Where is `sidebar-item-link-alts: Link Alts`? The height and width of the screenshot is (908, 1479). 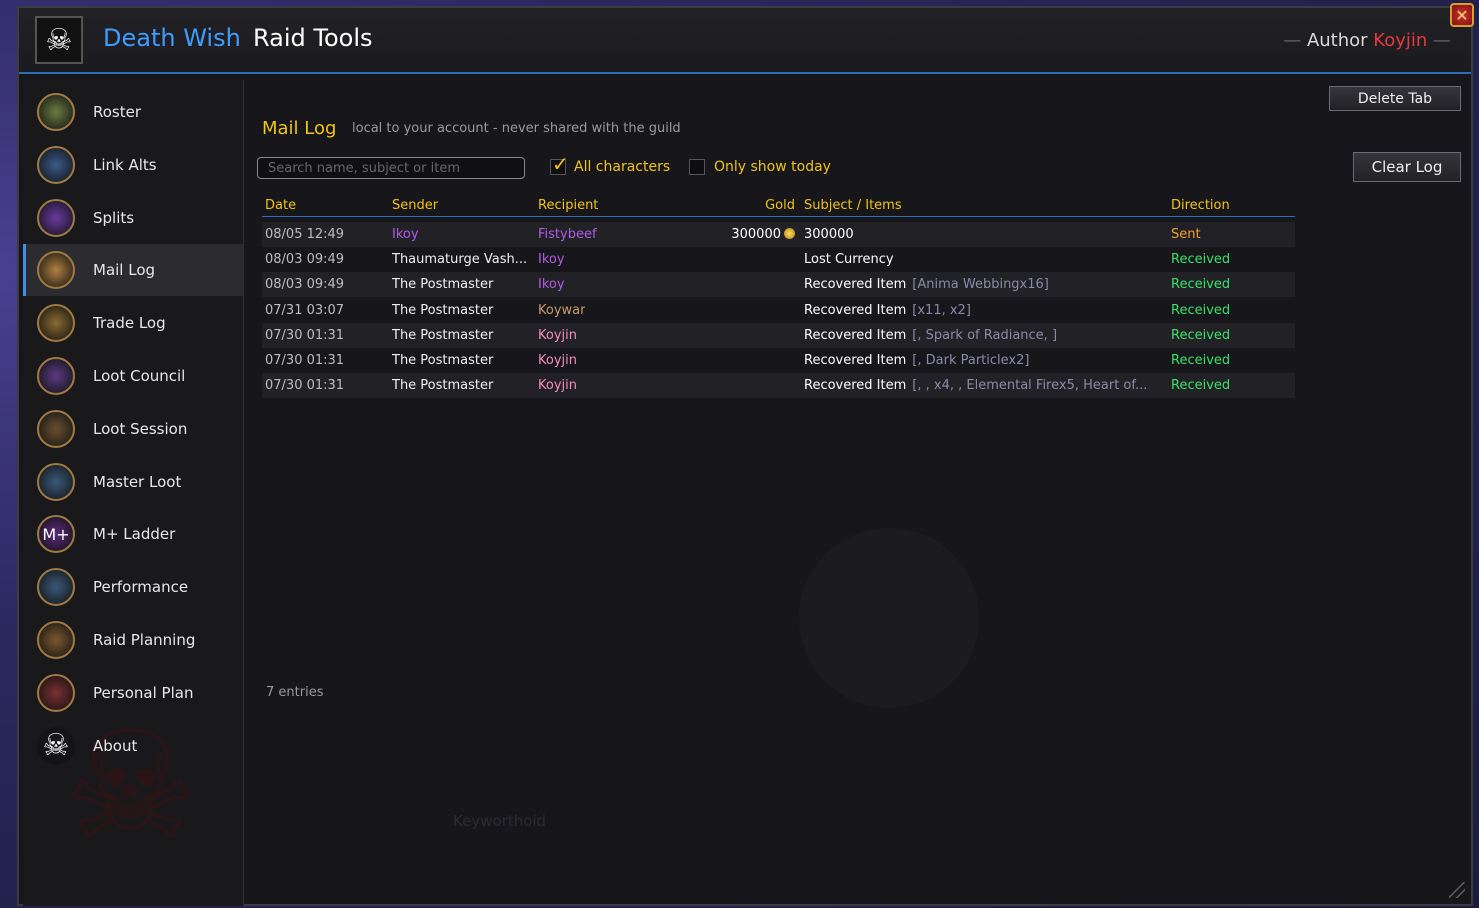 sidebar-item-link-alts: Link Alts is located at coordinates (133, 165).